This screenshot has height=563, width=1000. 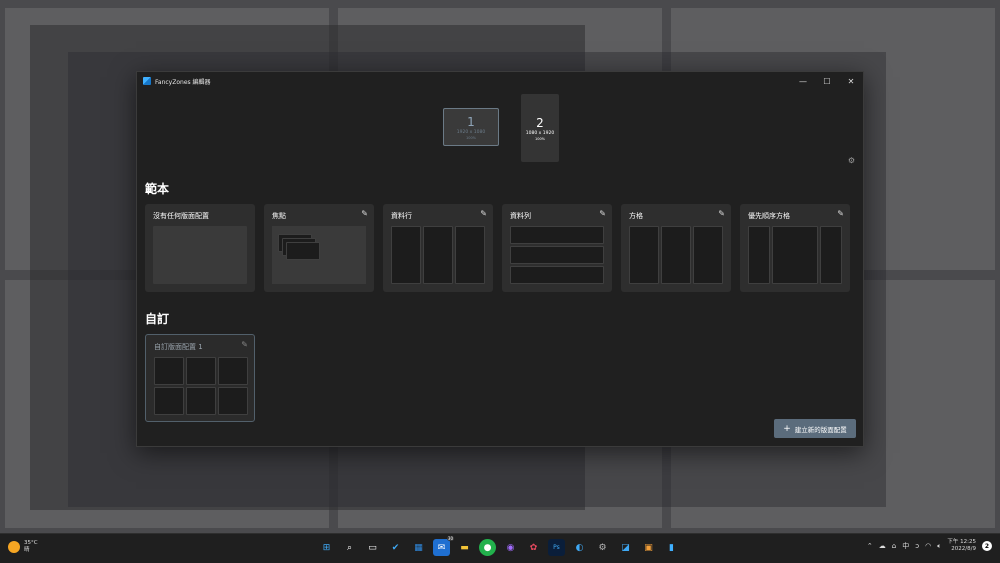 What do you see at coordinates (418, 547) in the screenshot?
I see `calendar-icon: ▦` at bounding box center [418, 547].